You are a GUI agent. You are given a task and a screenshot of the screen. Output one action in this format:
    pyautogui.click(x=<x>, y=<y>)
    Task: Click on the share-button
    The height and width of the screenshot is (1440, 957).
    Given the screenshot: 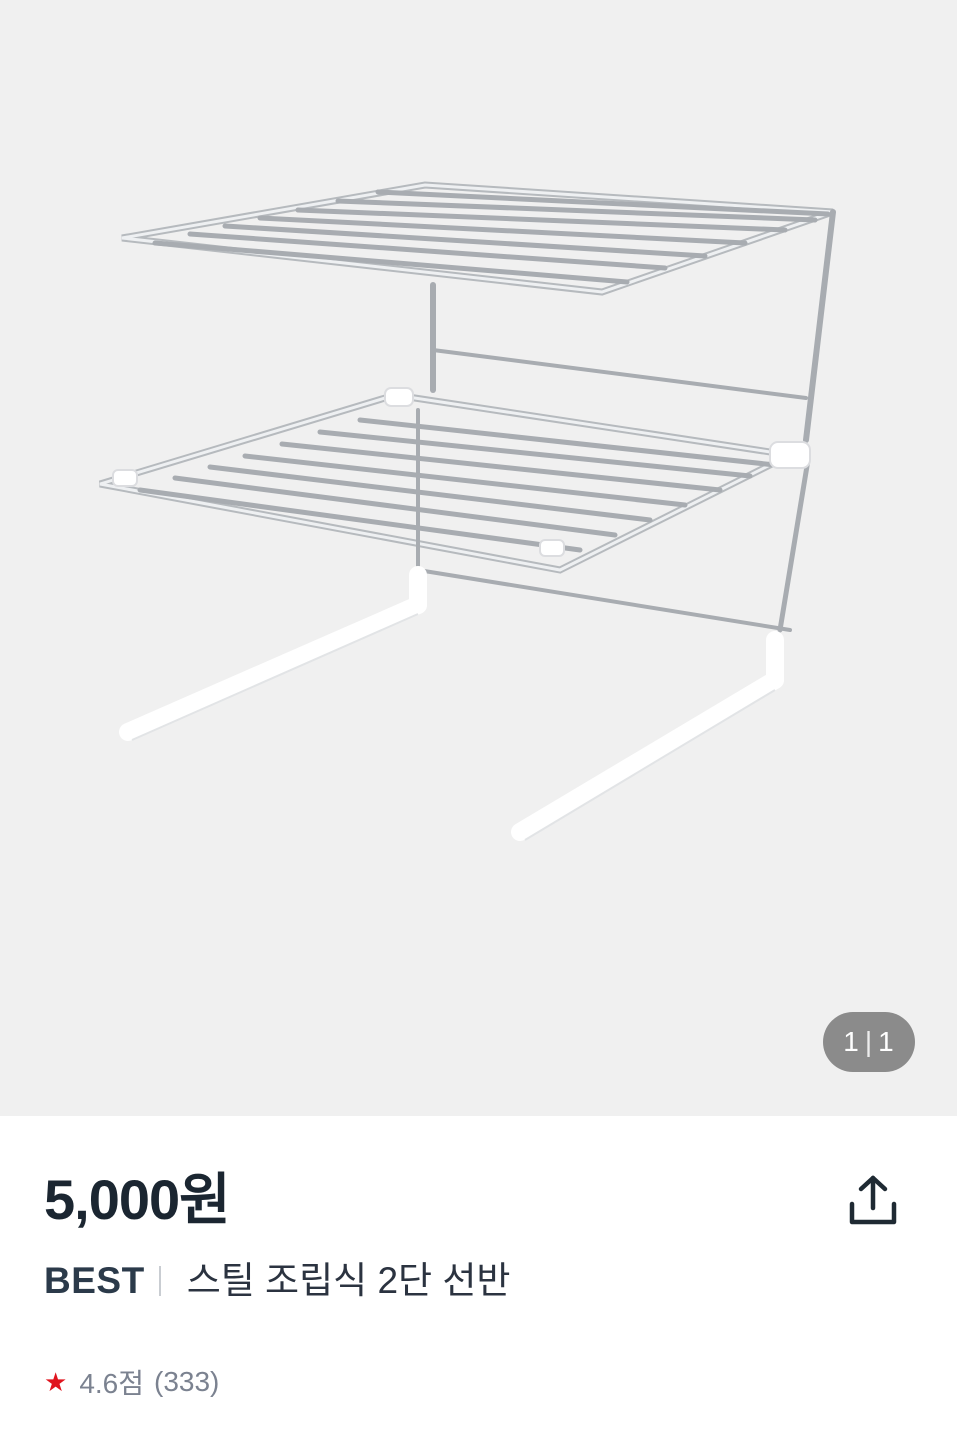 What is the action you would take?
    pyautogui.click(x=873, y=1201)
    